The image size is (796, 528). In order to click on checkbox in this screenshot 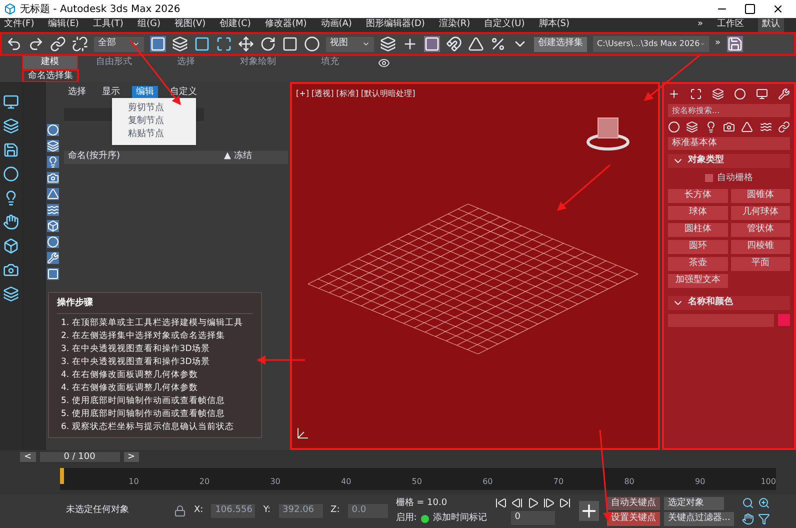, I will do `click(709, 178)`.